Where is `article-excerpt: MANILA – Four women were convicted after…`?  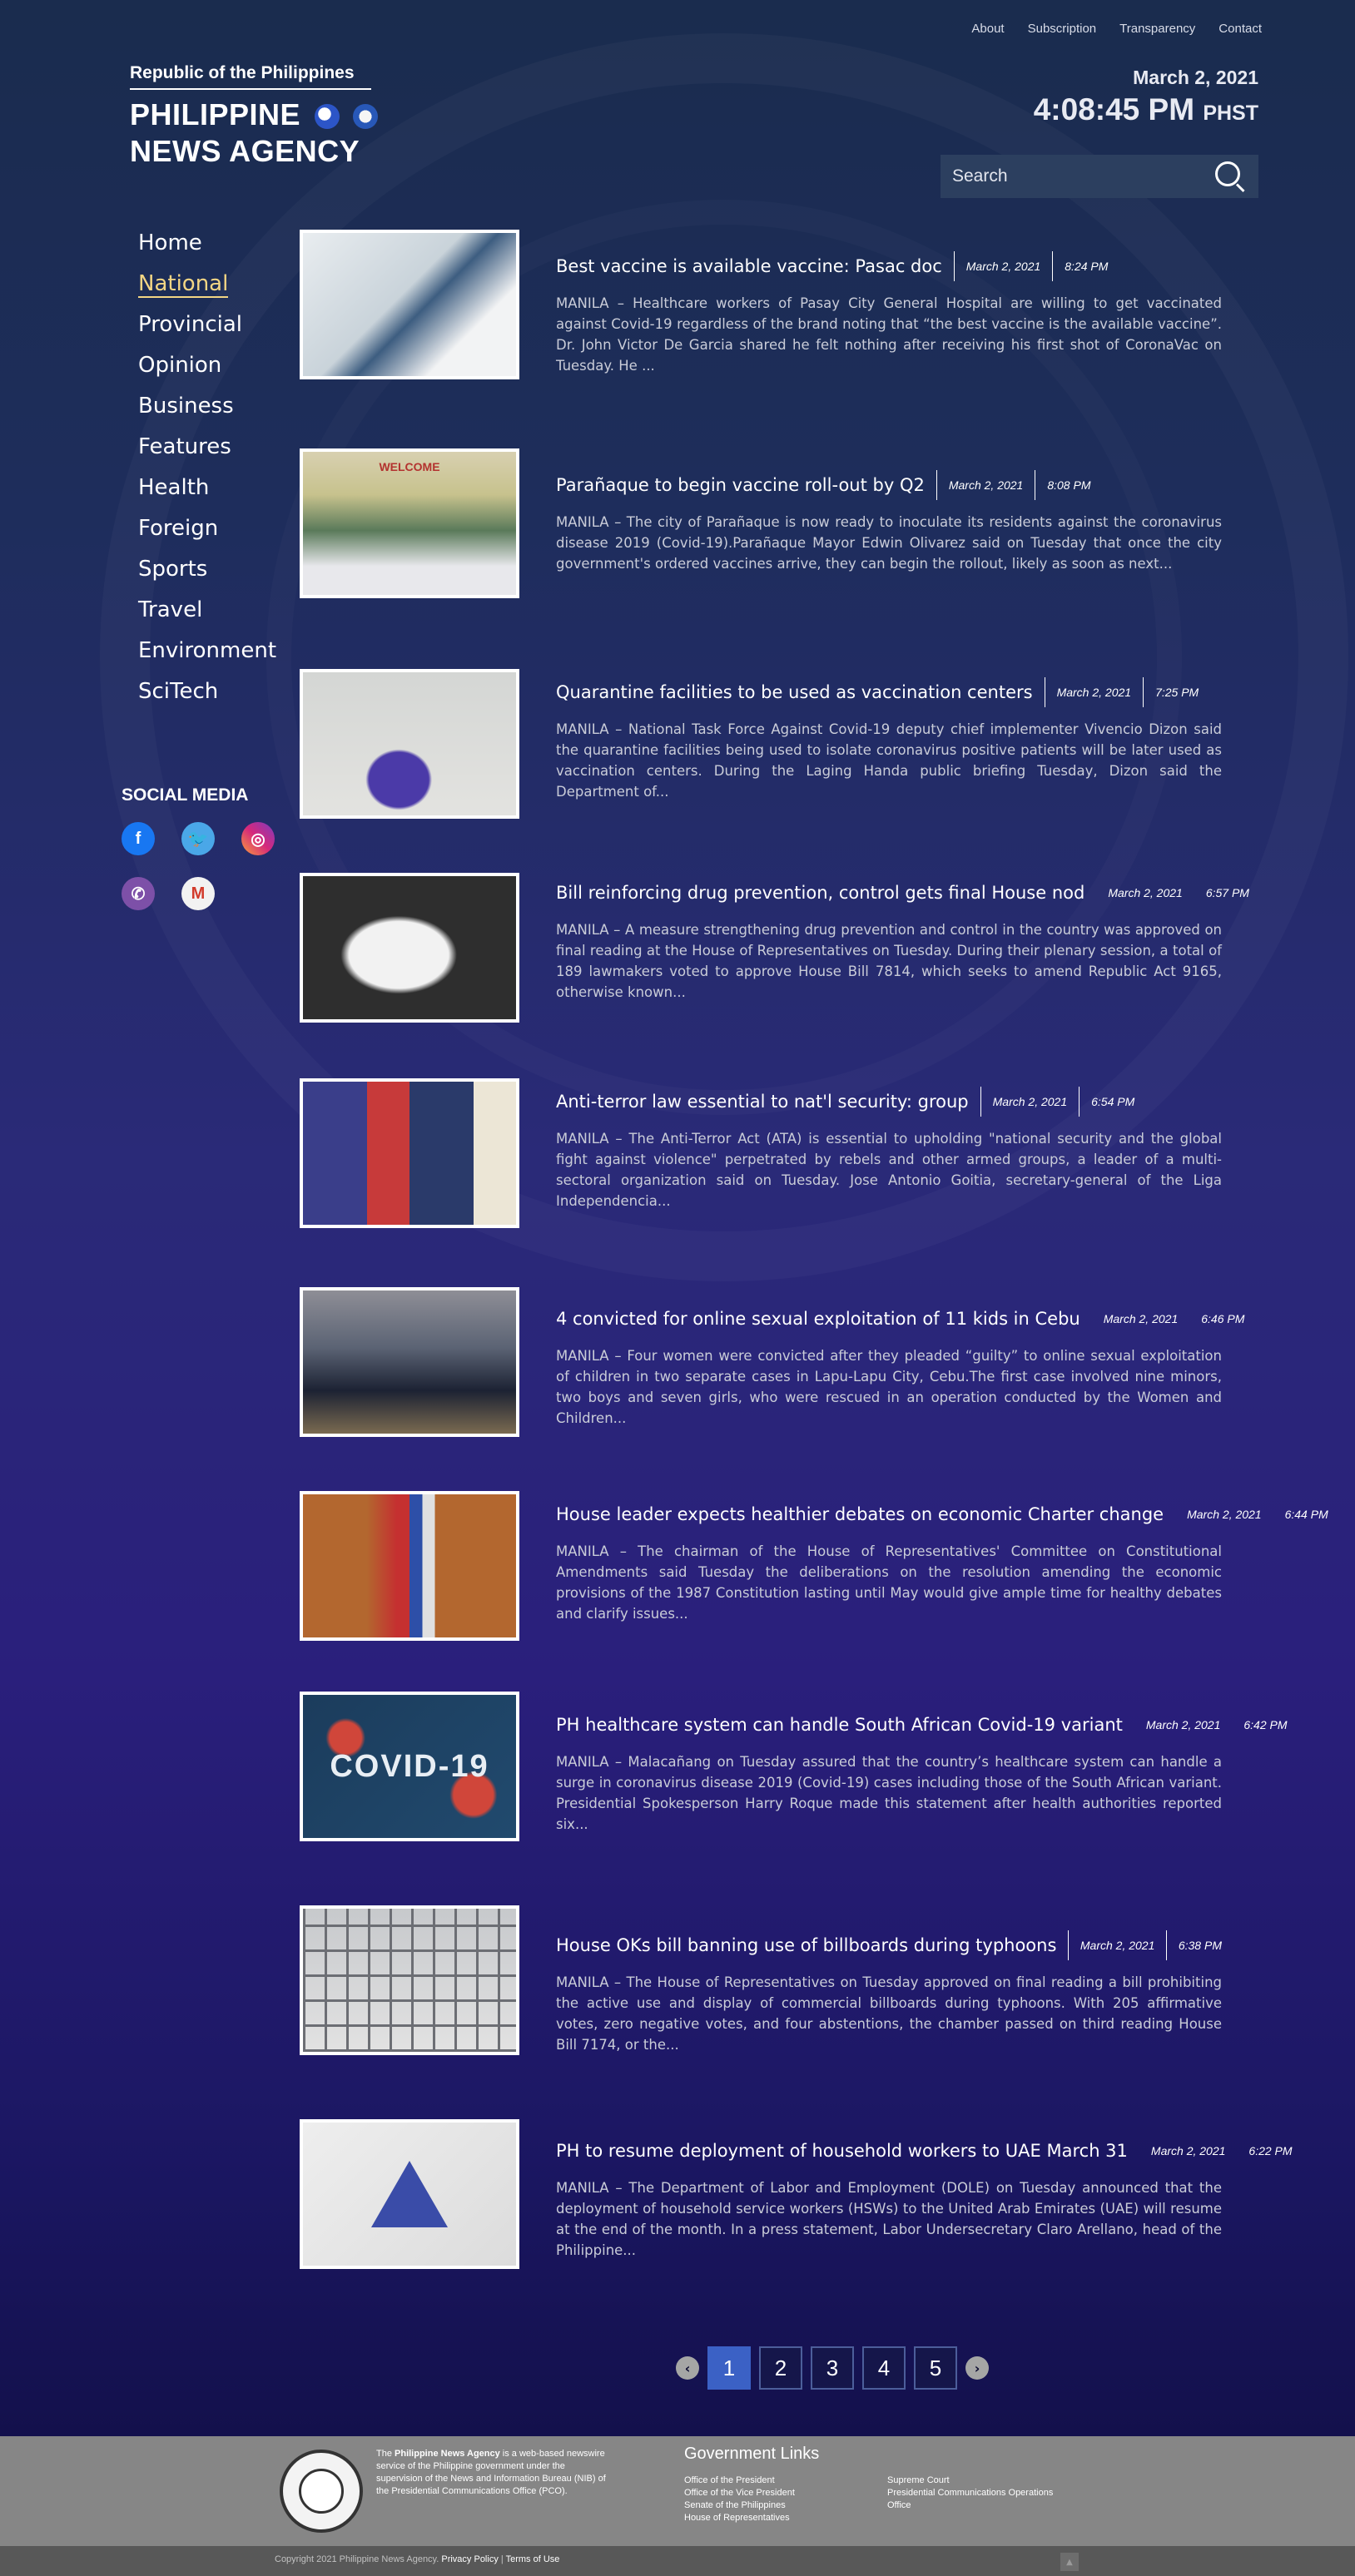
article-excerpt: MANILA – Four women were convicted after… is located at coordinates (889, 1387).